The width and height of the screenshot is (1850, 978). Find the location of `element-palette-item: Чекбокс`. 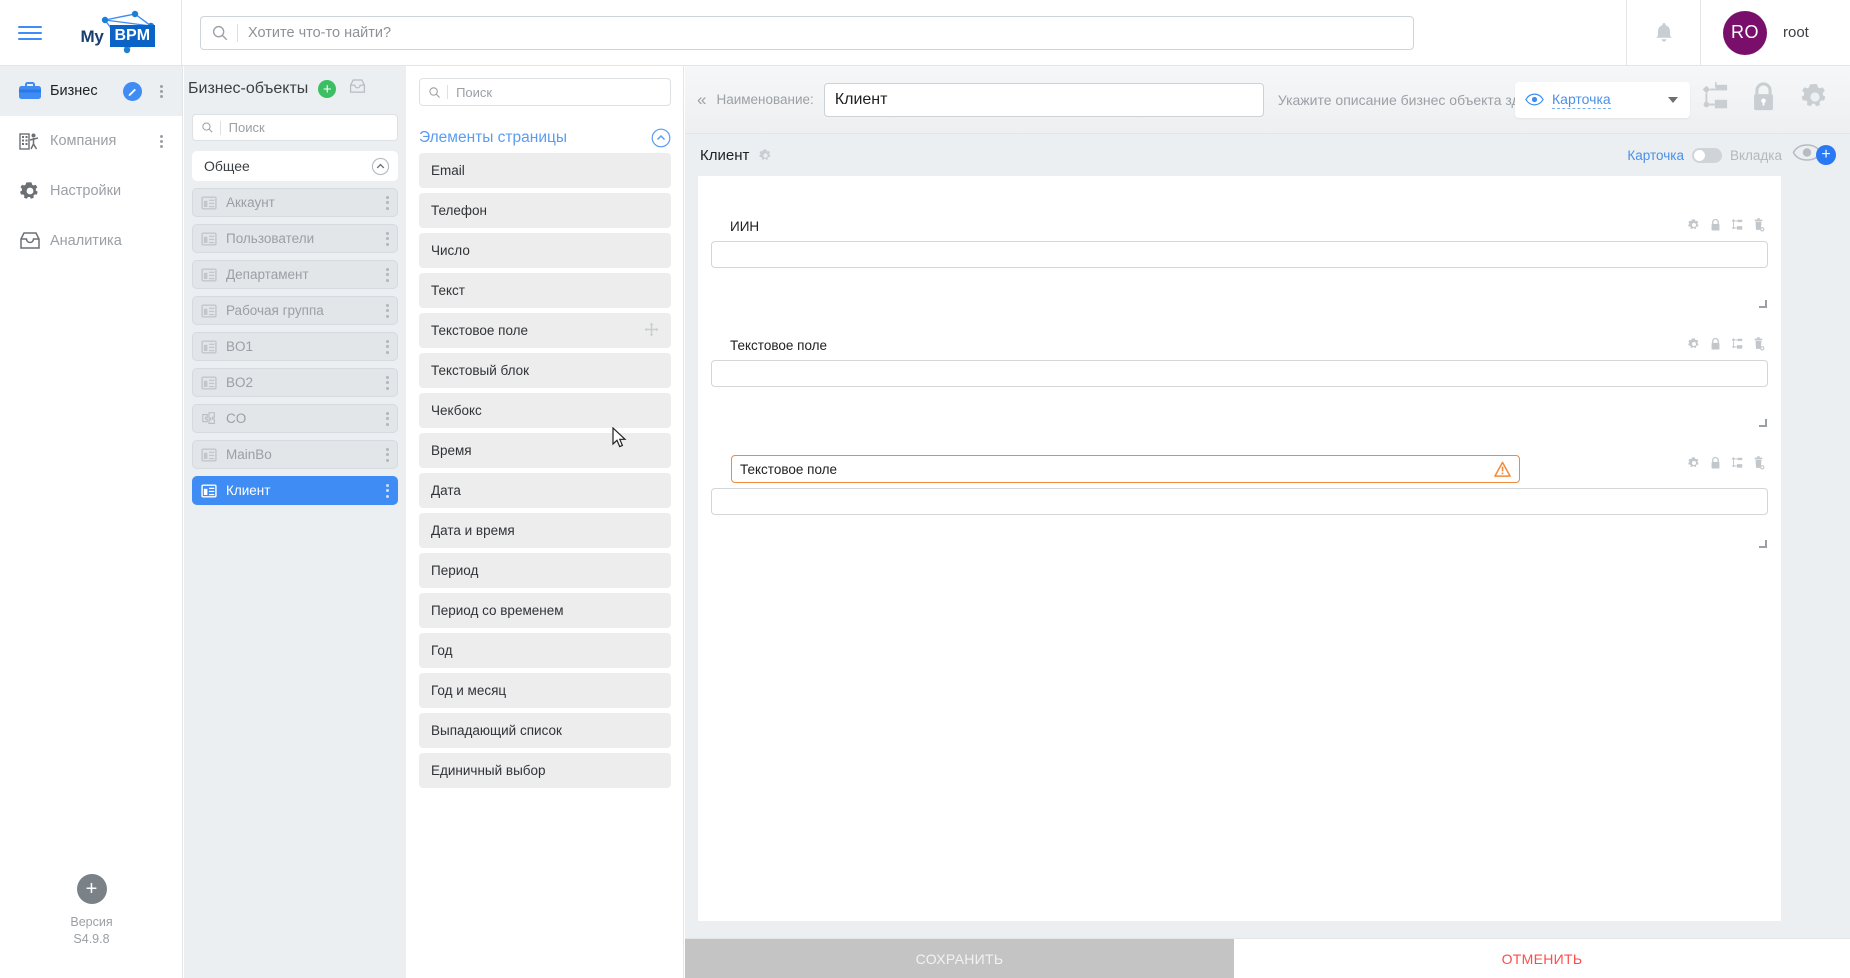

element-palette-item: Чекбокс is located at coordinates (545, 410).